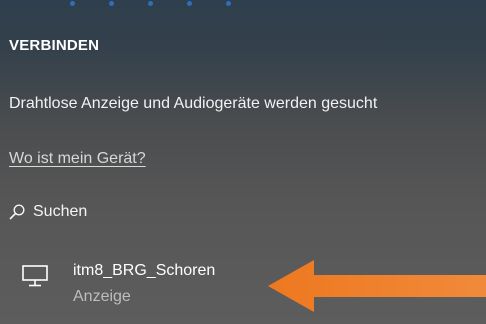  I want to click on search-button: Suchen, so click(48, 212).